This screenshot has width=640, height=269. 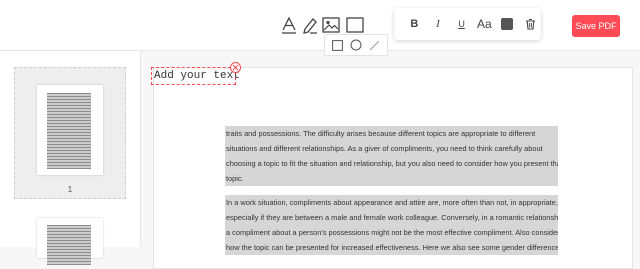 What do you see at coordinates (289, 25) in the screenshot?
I see `text-tool-icon` at bounding box center [289, 25].